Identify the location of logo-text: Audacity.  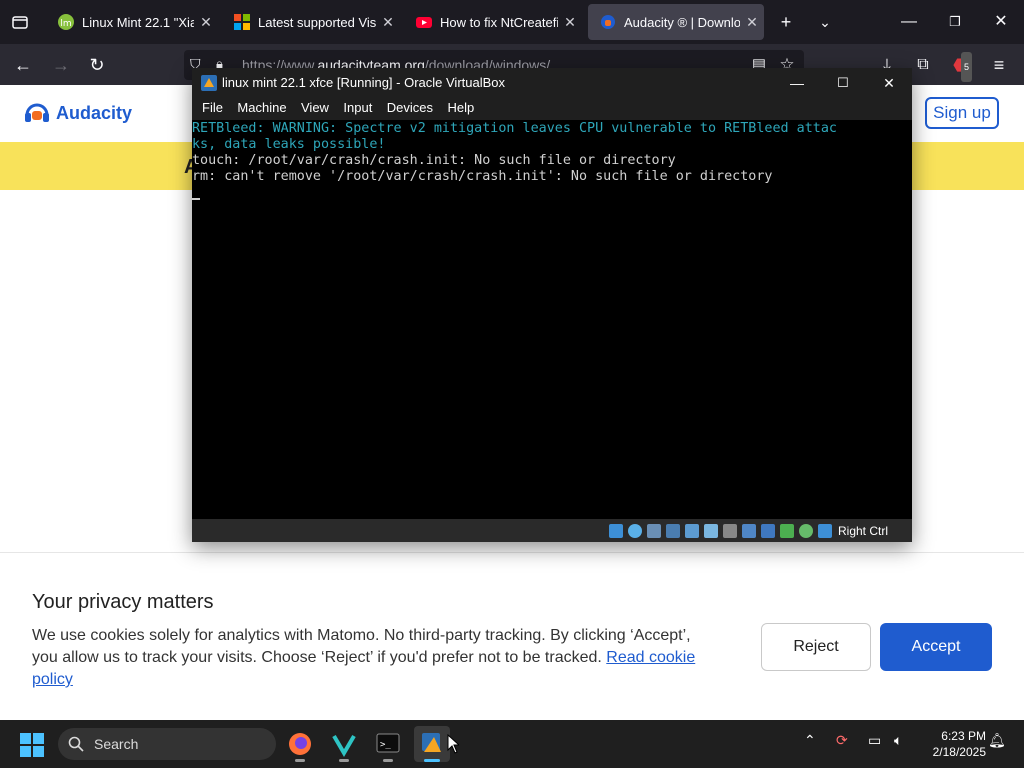
(94, 112).